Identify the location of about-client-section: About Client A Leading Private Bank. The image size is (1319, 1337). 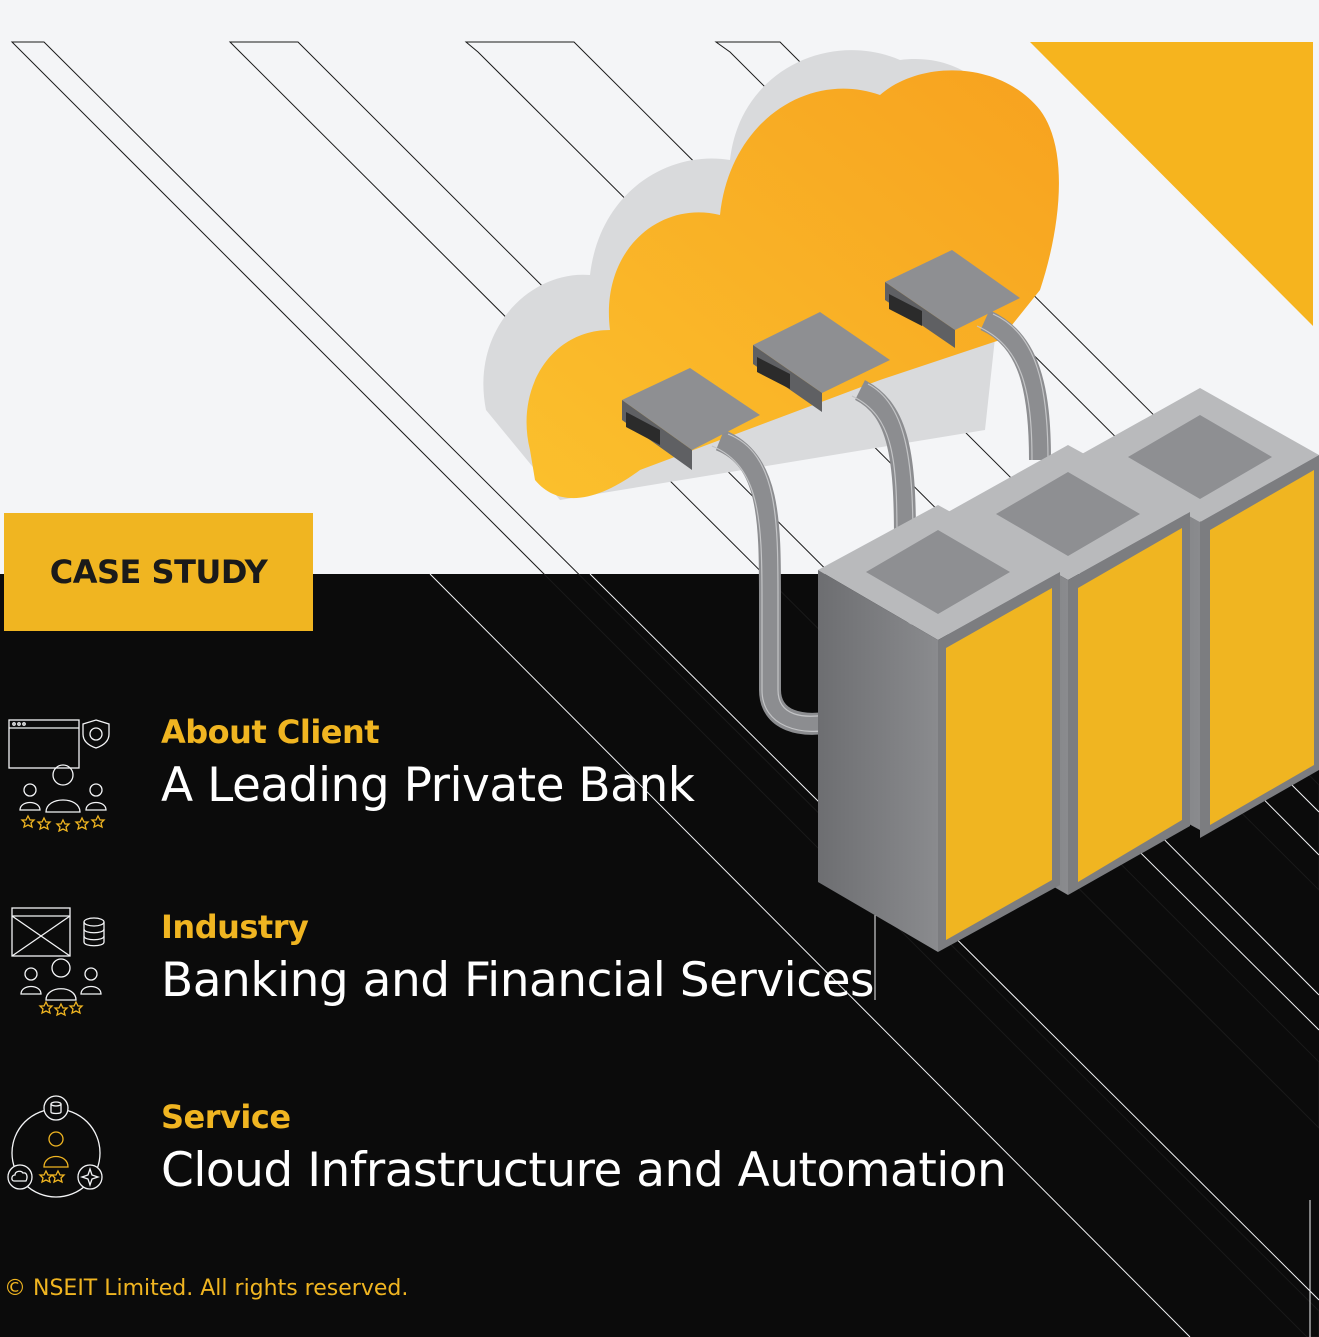
(428, 764).